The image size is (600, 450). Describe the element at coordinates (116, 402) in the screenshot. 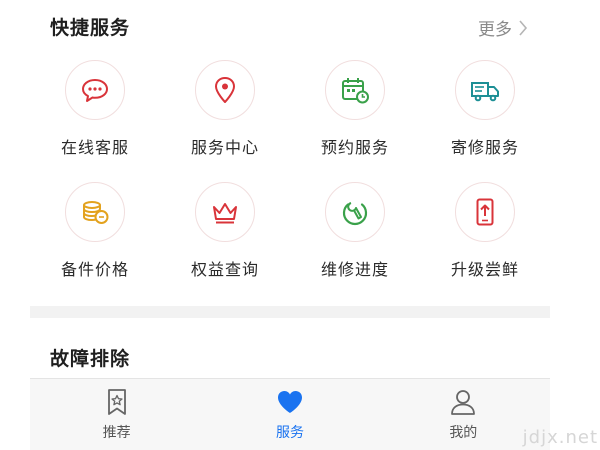

I see `bookmark-star-icon` at that location.